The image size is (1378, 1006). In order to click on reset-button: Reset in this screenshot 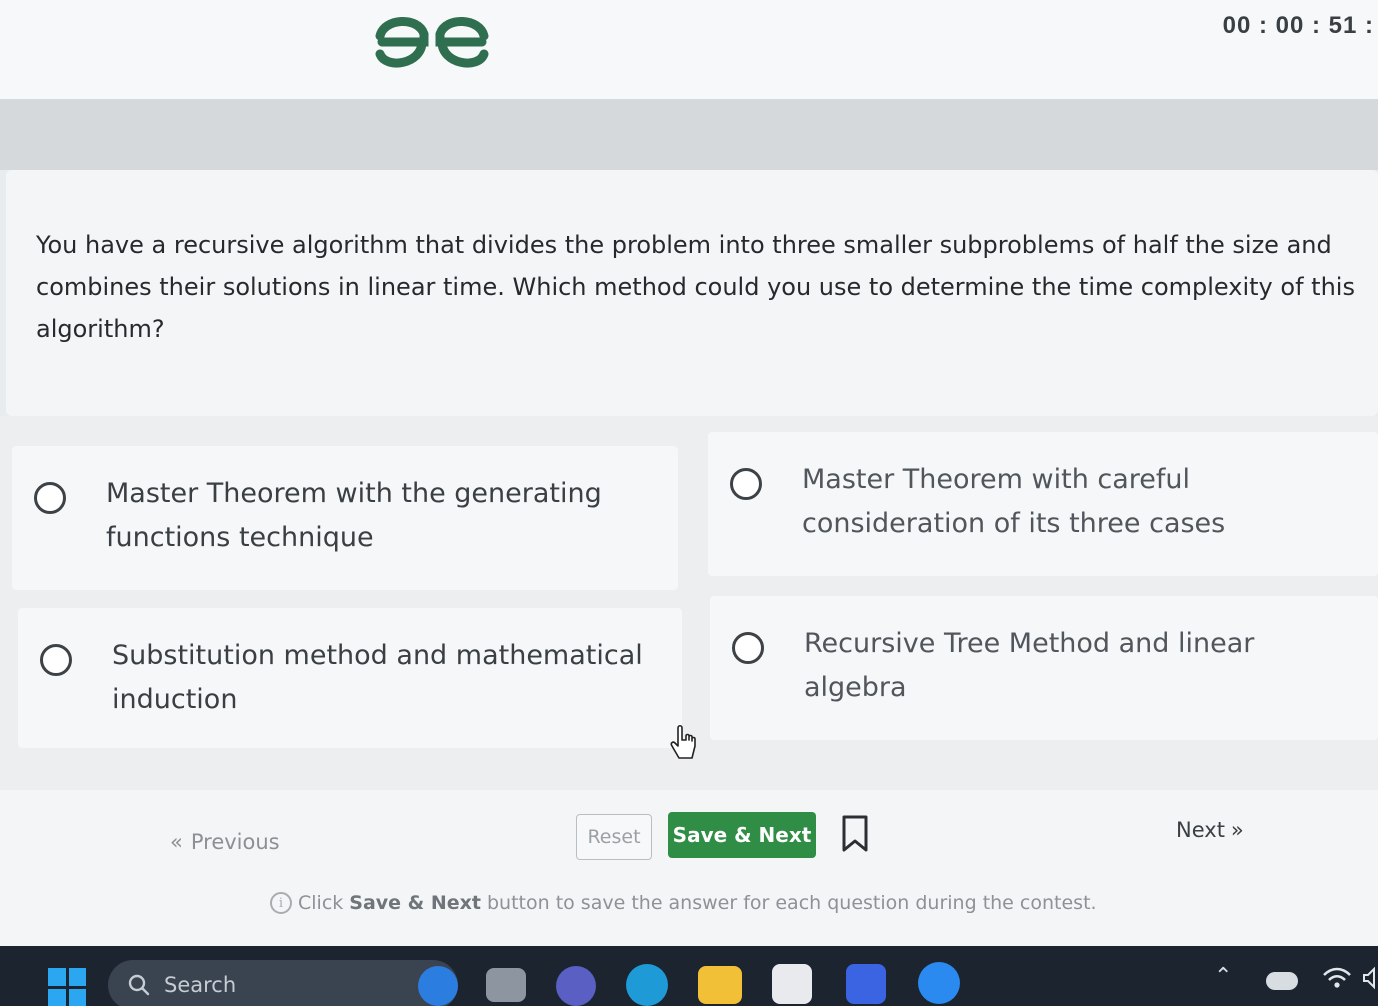, I will do `click(614, 837)`.